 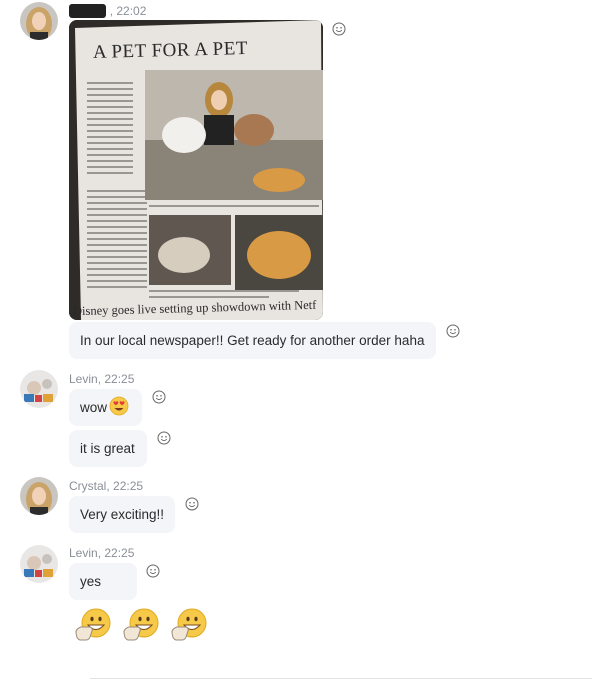 I want to click on message-text: yes, so click(x=91, y=581).